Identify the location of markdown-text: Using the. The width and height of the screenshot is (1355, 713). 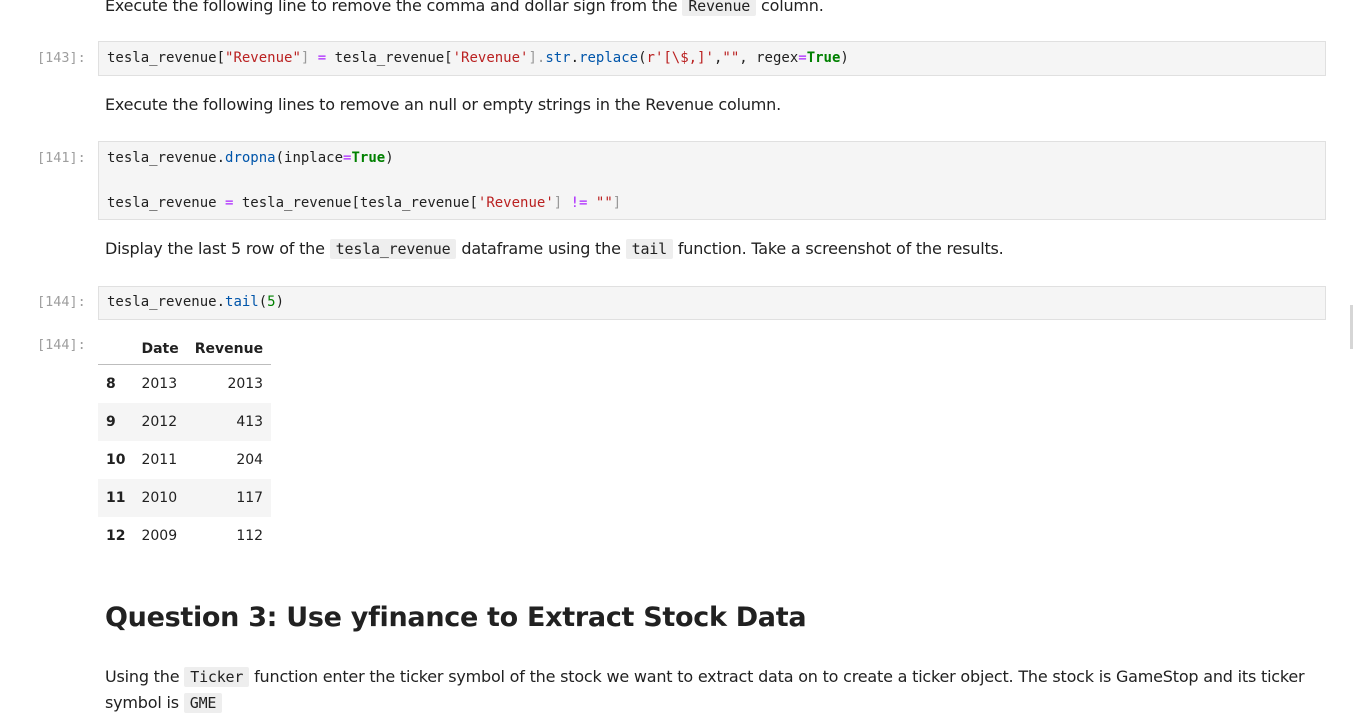
(142, 676).